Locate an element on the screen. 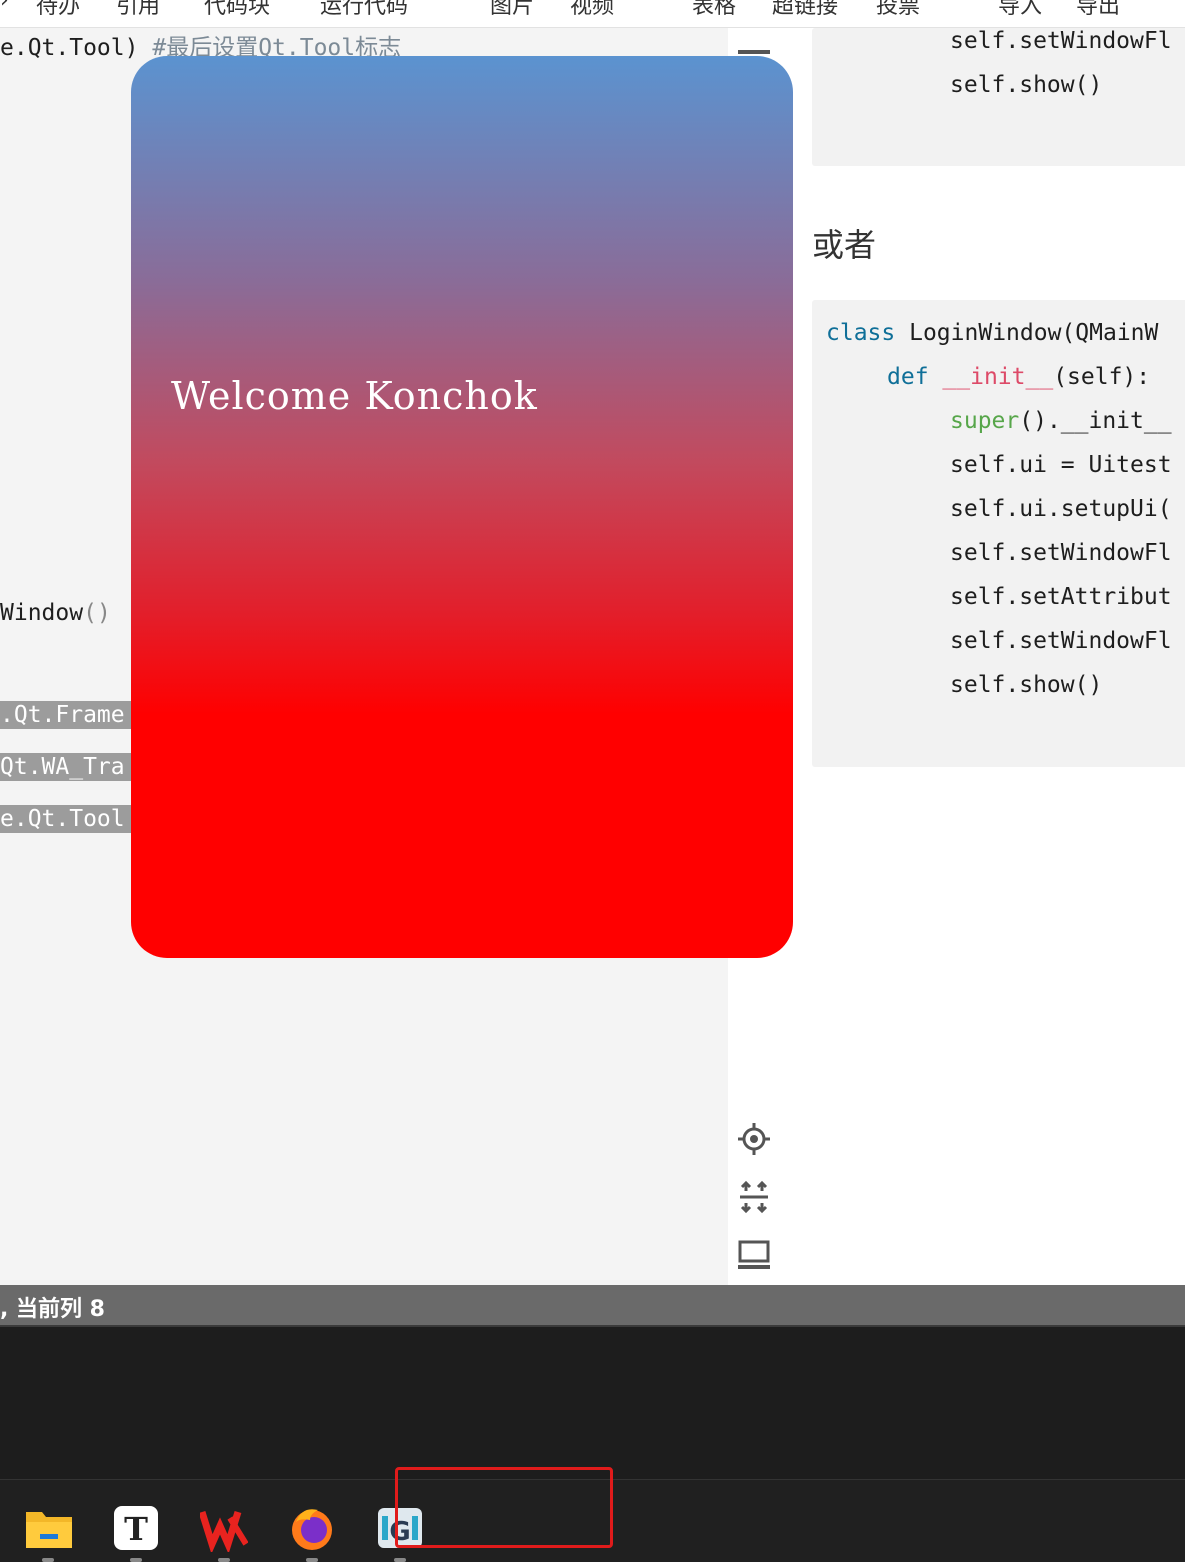 The height and width of the screenshot is (1562, 1185). code-line: def __init__(self): is located at coordinates (1018, 377).